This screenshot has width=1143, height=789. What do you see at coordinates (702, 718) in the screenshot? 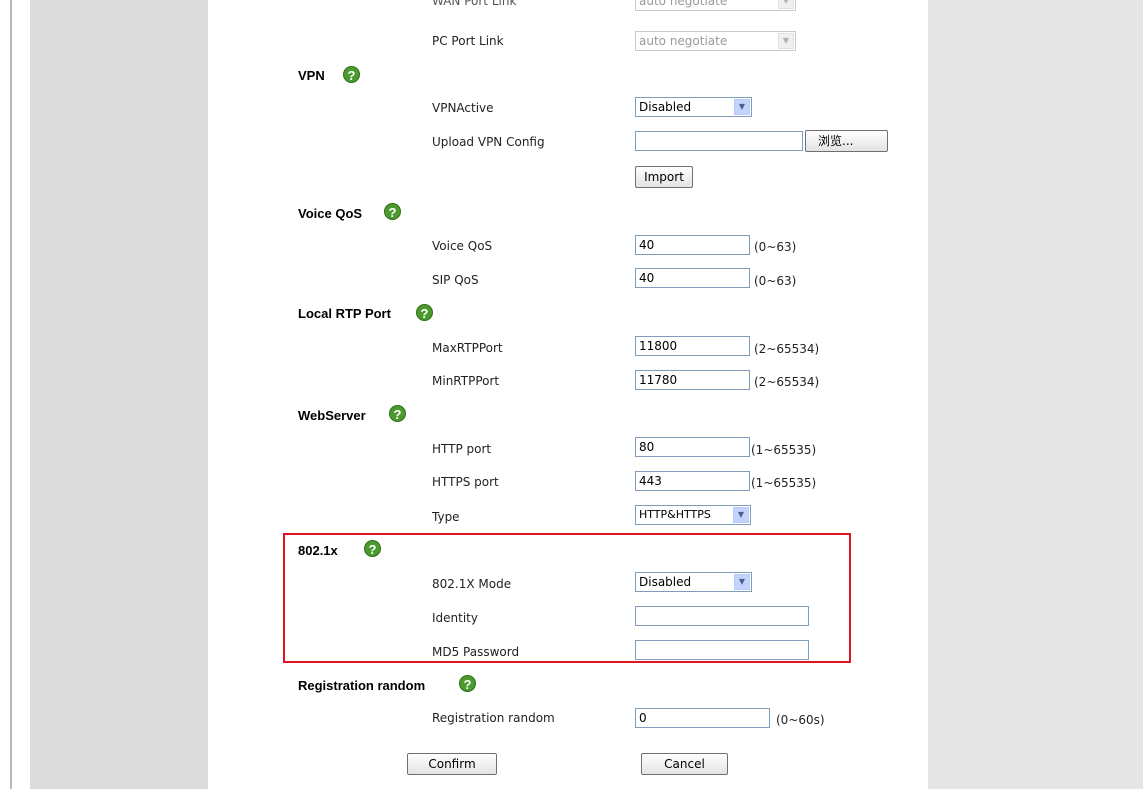
I see `registration-random-input: 0` at bounding box center [702, 718].